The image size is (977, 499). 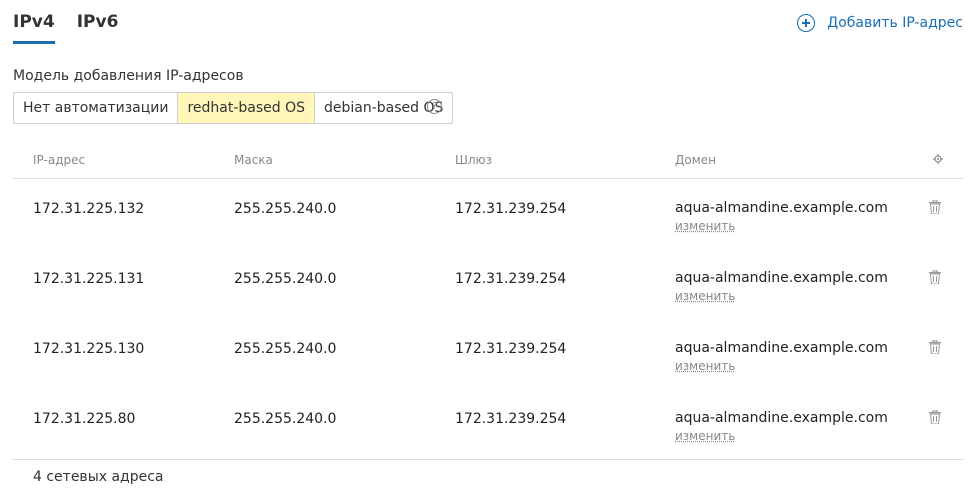 What do you see at coordinates (34, 26) in the screenshot?
I see `tab-ipv4: IPv4` at bounding box center [34, 26].